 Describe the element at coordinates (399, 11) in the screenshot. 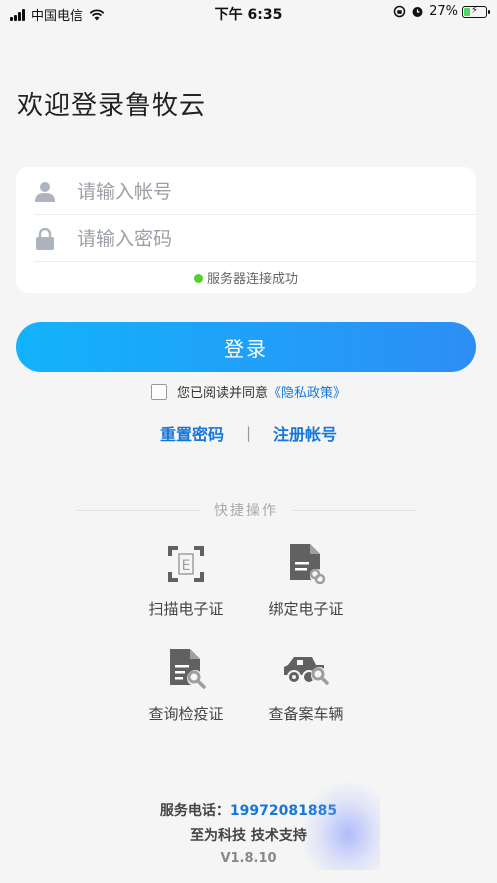

I see `orientation-lock-icon` at that location.